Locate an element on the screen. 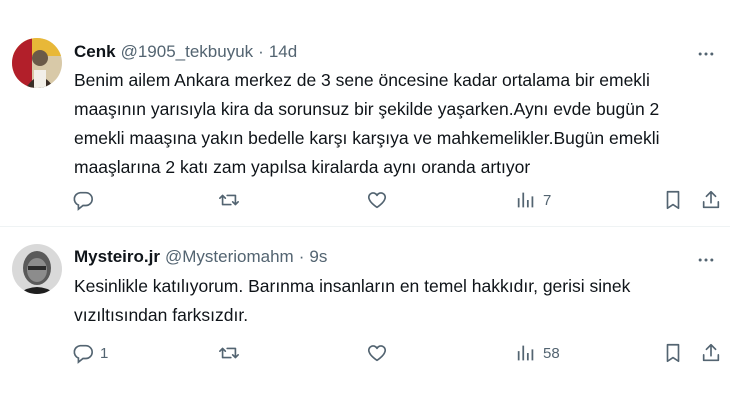 This screenshot has height=420, width=730. tweet-header: Cenk @1905_tekbuyuk · 14d is located at coordinates (185, 52).